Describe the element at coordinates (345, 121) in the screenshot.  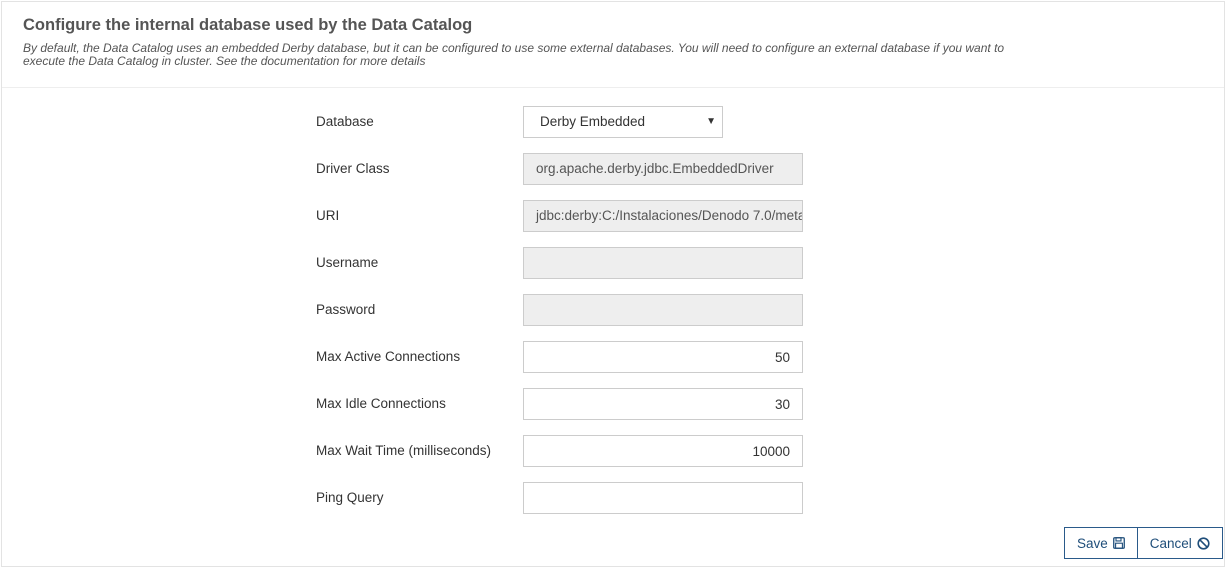
I see `database-label: Database` at that location.